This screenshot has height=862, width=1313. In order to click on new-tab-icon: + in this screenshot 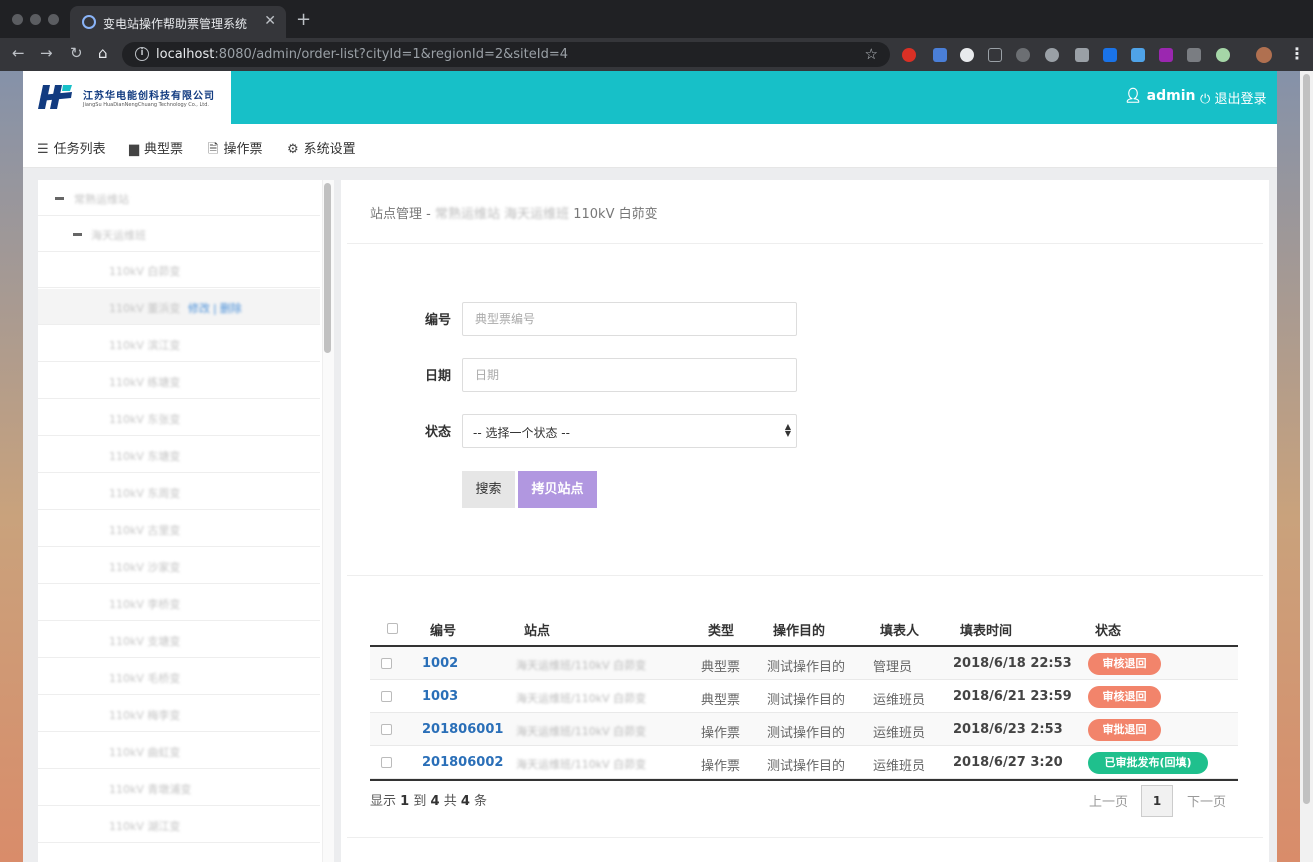, I will do `click(303, 19)`.